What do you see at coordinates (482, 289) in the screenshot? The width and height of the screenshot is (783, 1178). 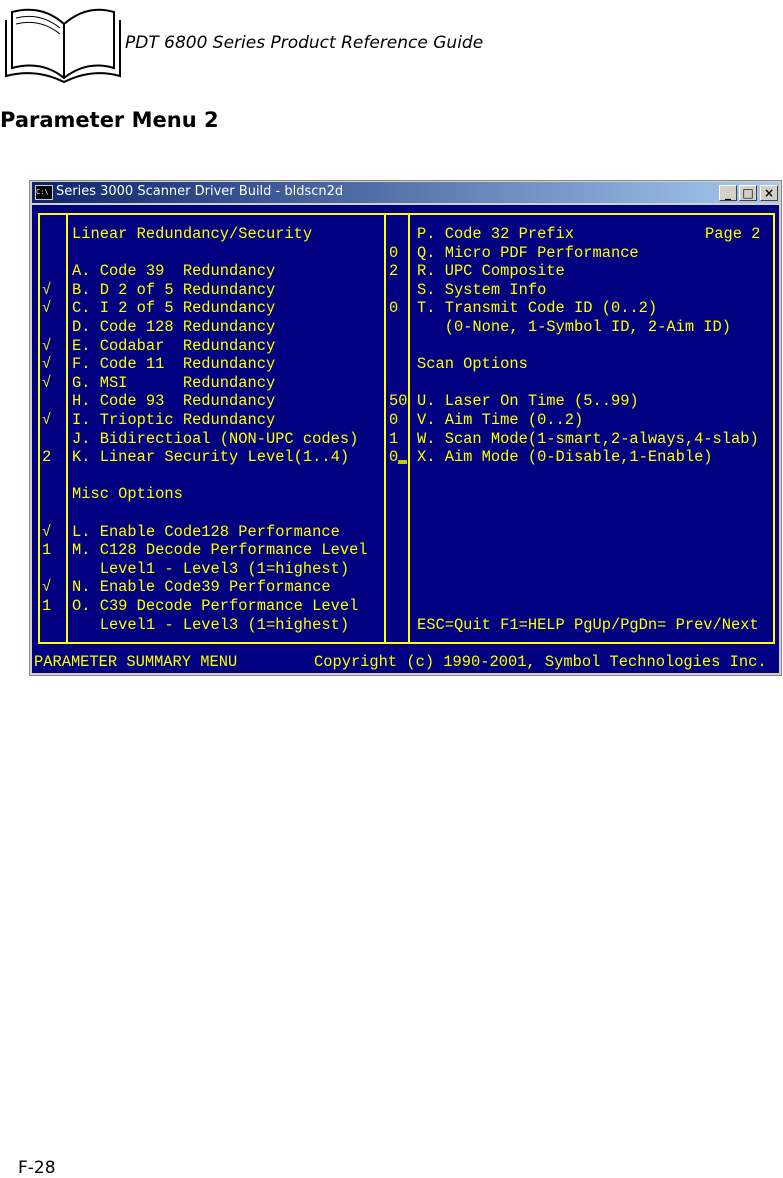 I see `menu-item-right: S. System Info` at bounding box center [482, 289].